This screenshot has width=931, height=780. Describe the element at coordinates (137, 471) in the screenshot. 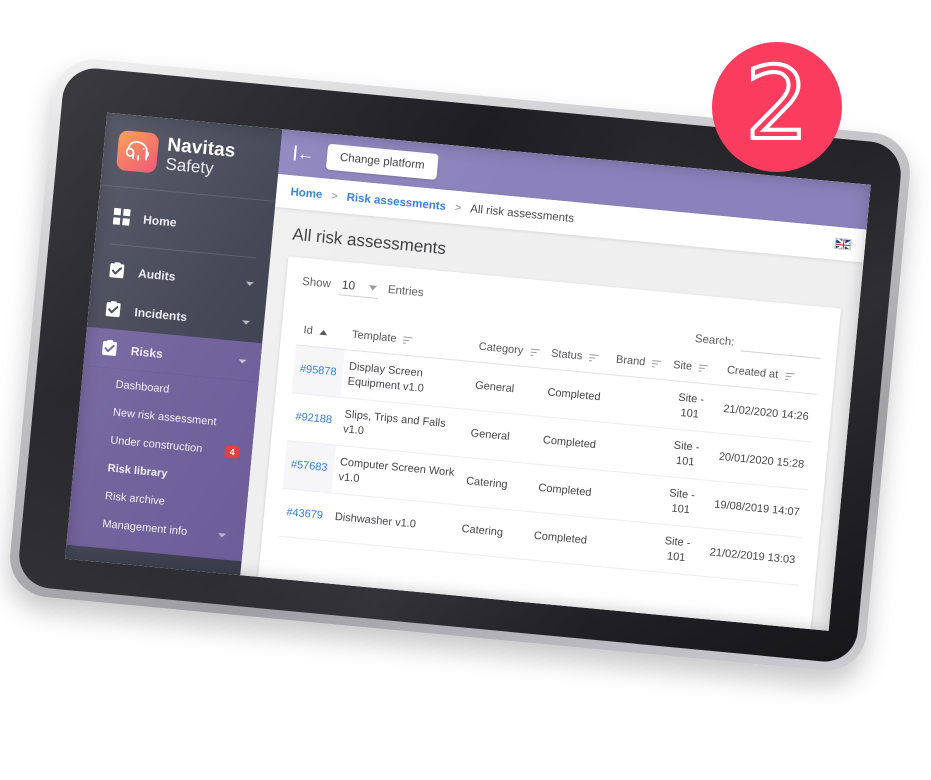

I see `sidebar-item-risk-library-label: Risk library` at that location.